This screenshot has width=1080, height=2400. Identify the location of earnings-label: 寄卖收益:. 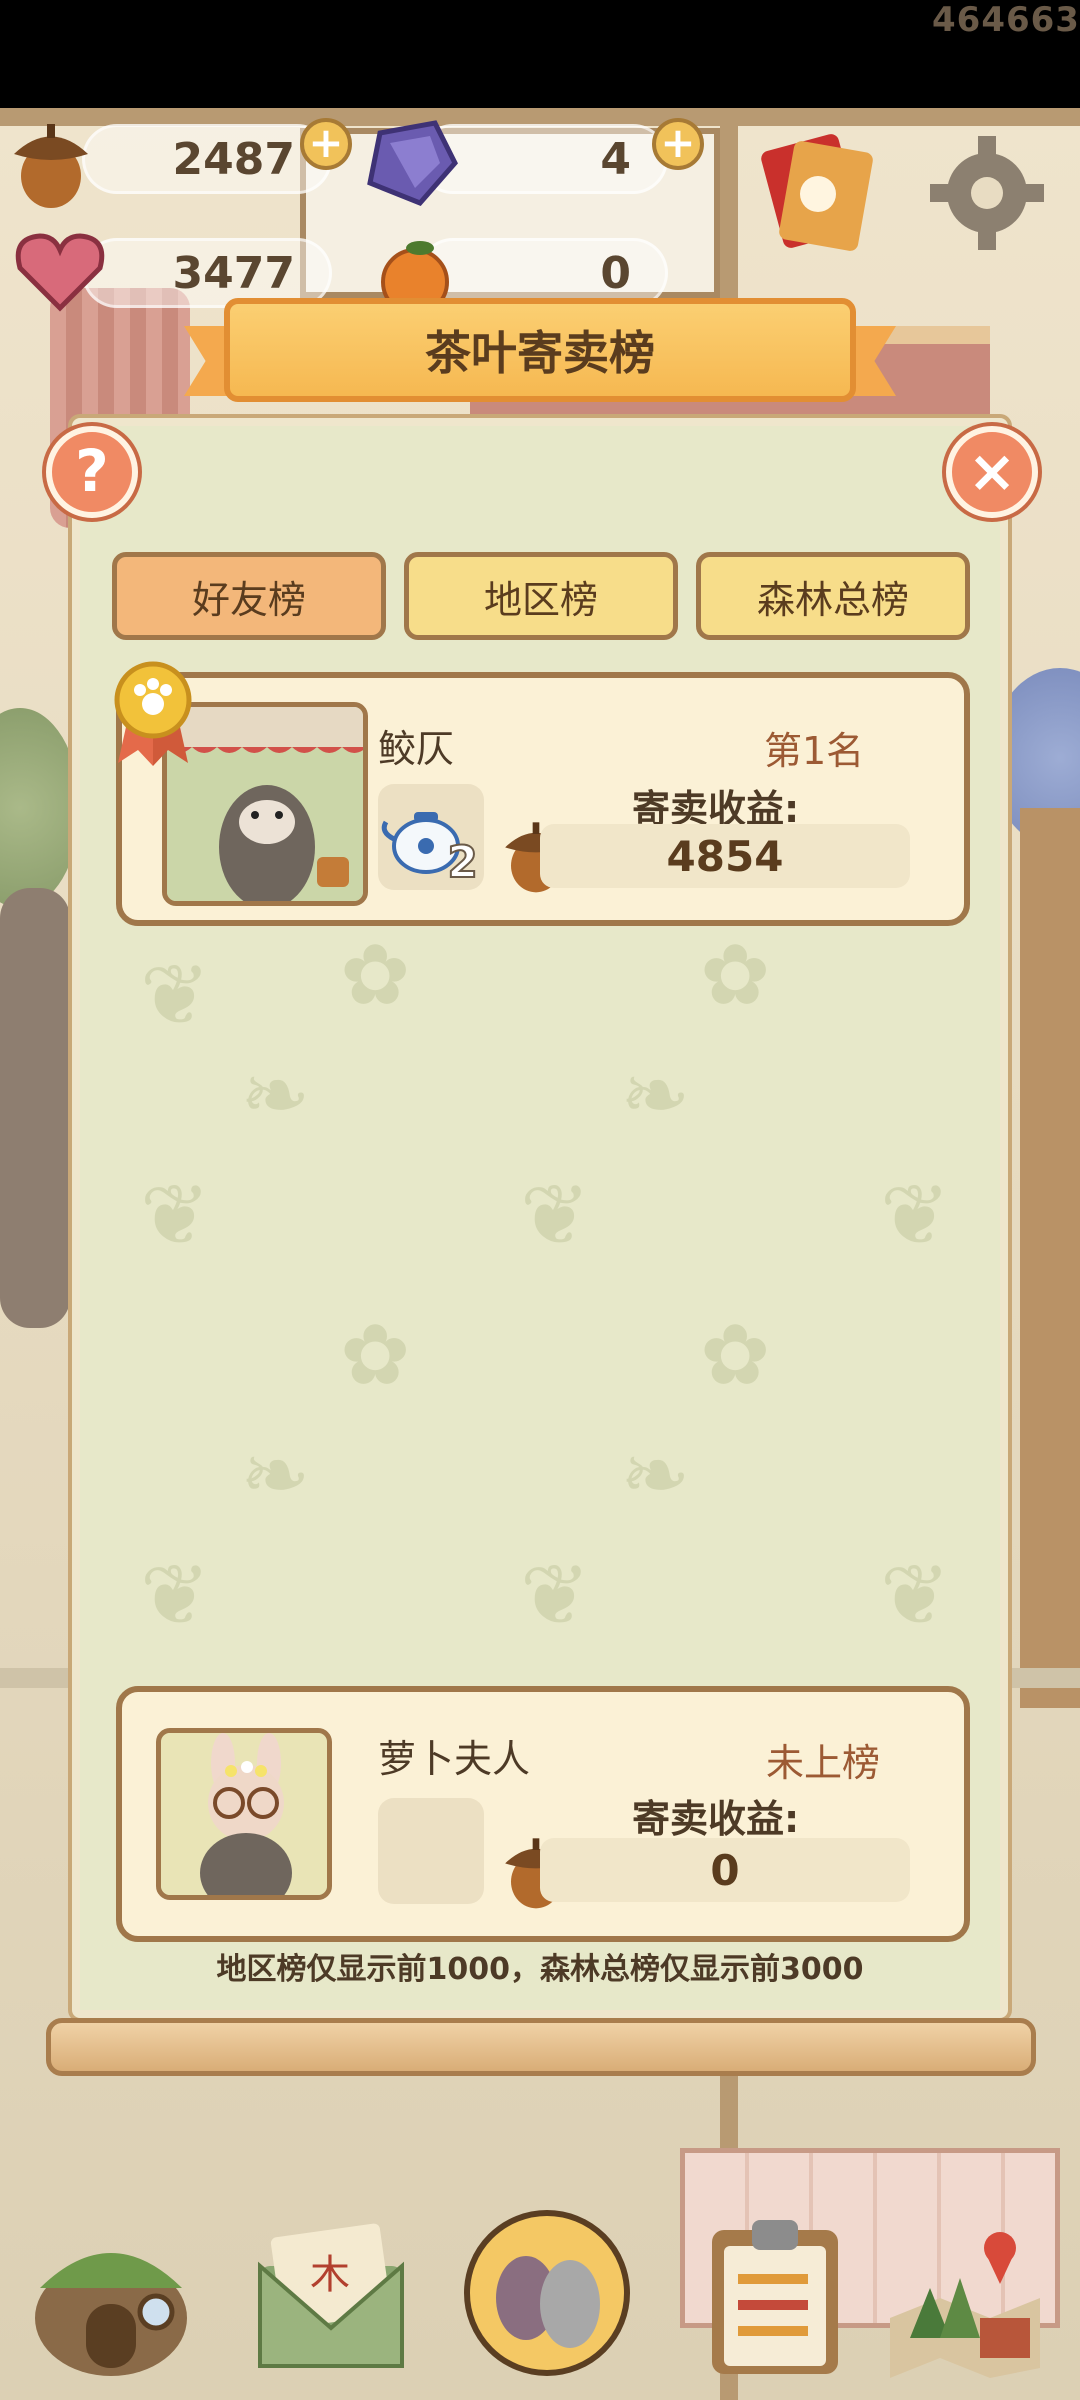
(716, 1819).